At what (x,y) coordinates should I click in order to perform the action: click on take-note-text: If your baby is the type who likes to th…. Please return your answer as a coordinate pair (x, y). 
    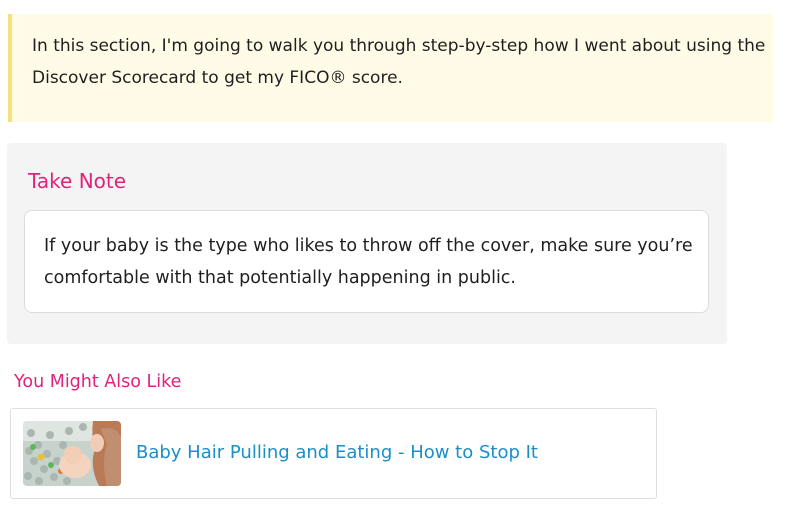
    Looking at the image, I should click on (368, 262).